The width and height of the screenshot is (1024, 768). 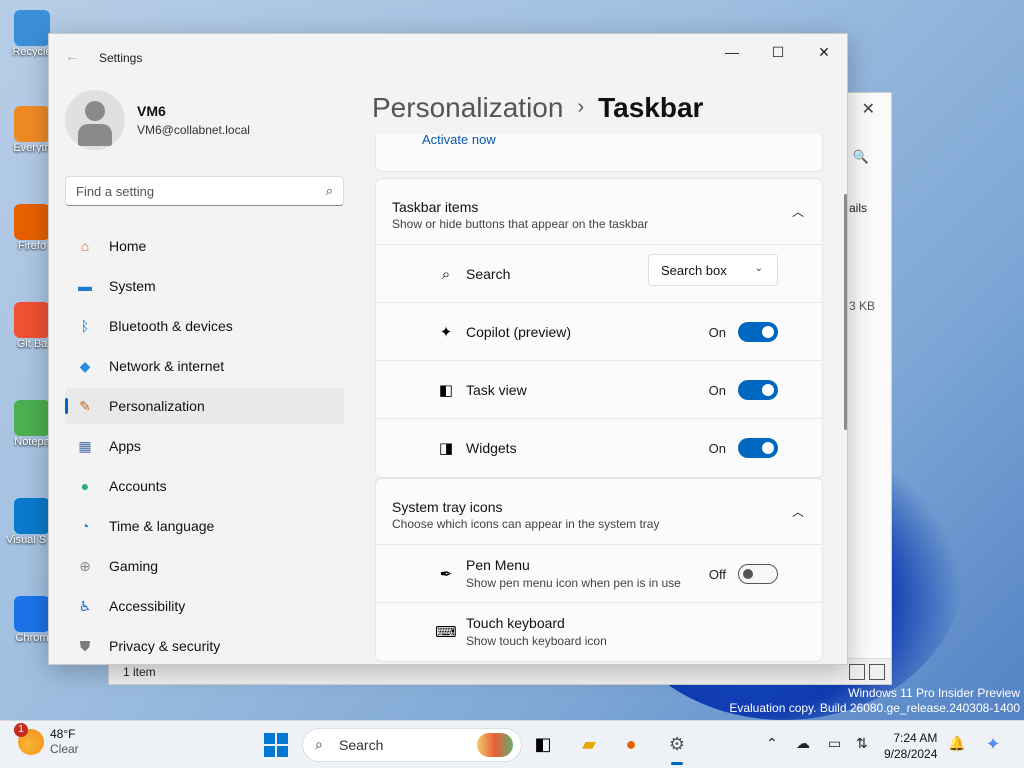 What do you see at coordinates (32, 320) in the screenshot?
I see `git-bash-icon` at bounding box center [32, 320].